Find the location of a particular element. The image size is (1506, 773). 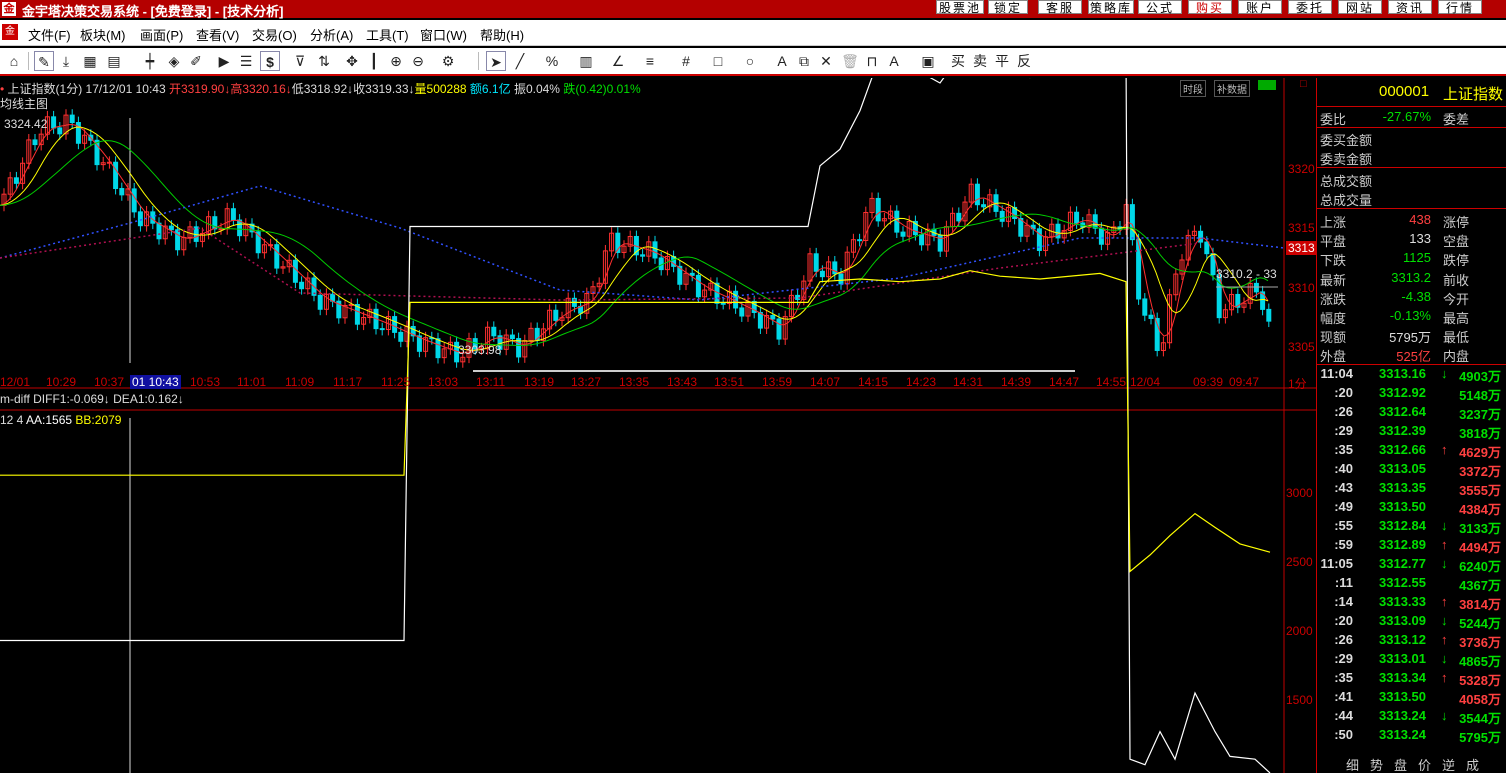

stat-right-label: 内盘 is located at coordinates (1456, 357).